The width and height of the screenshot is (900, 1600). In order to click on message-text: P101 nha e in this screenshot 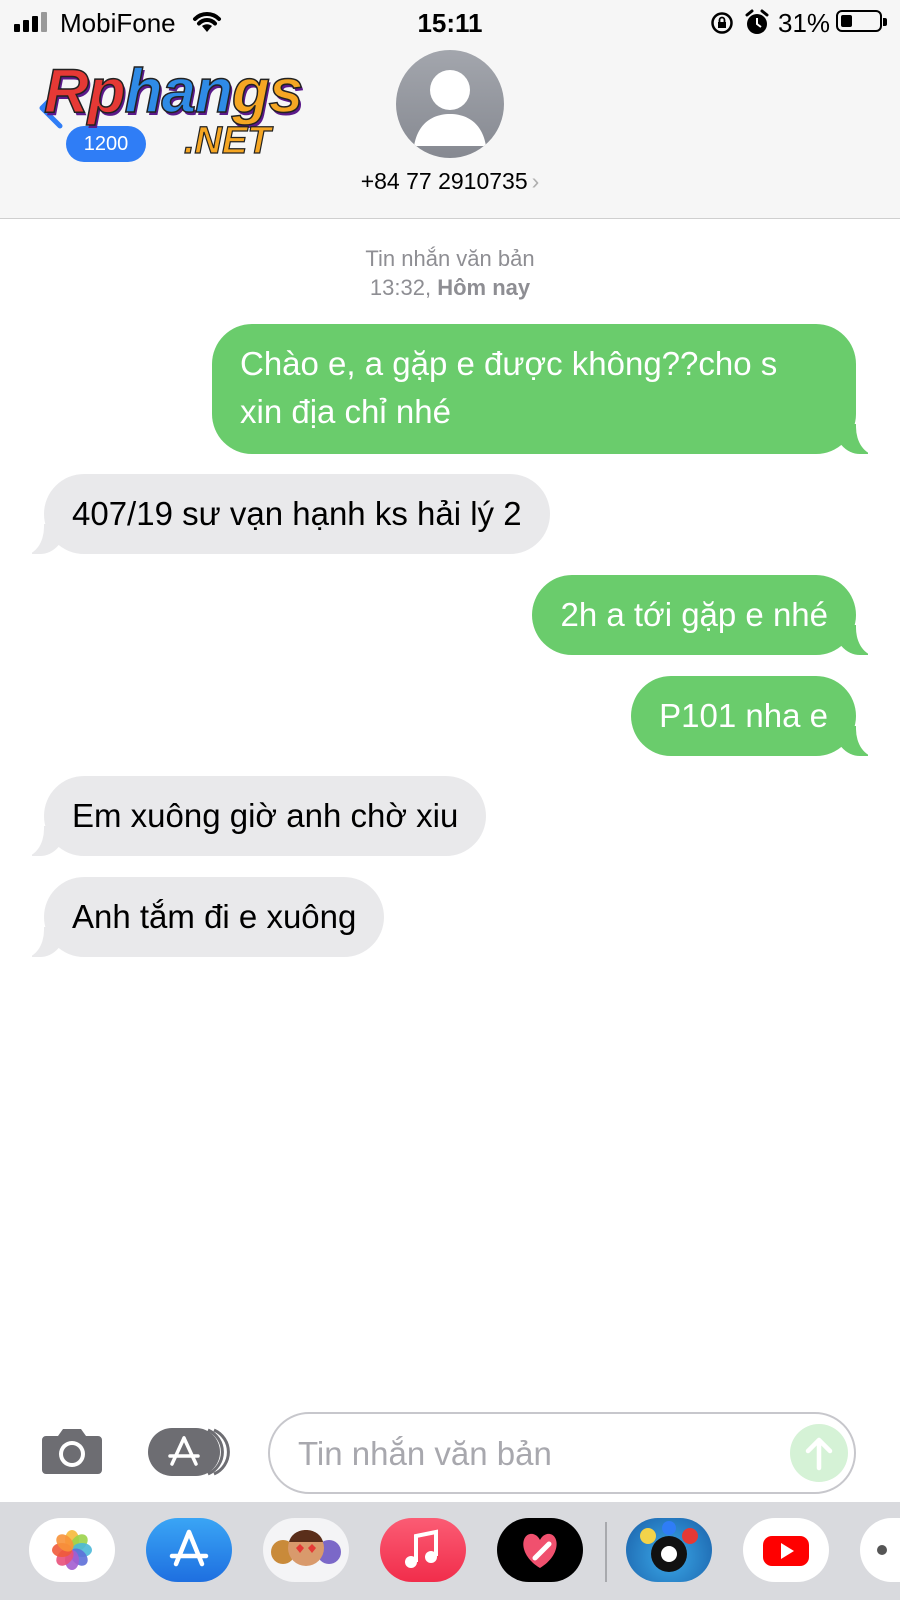, I will do `click(743, 715)`.